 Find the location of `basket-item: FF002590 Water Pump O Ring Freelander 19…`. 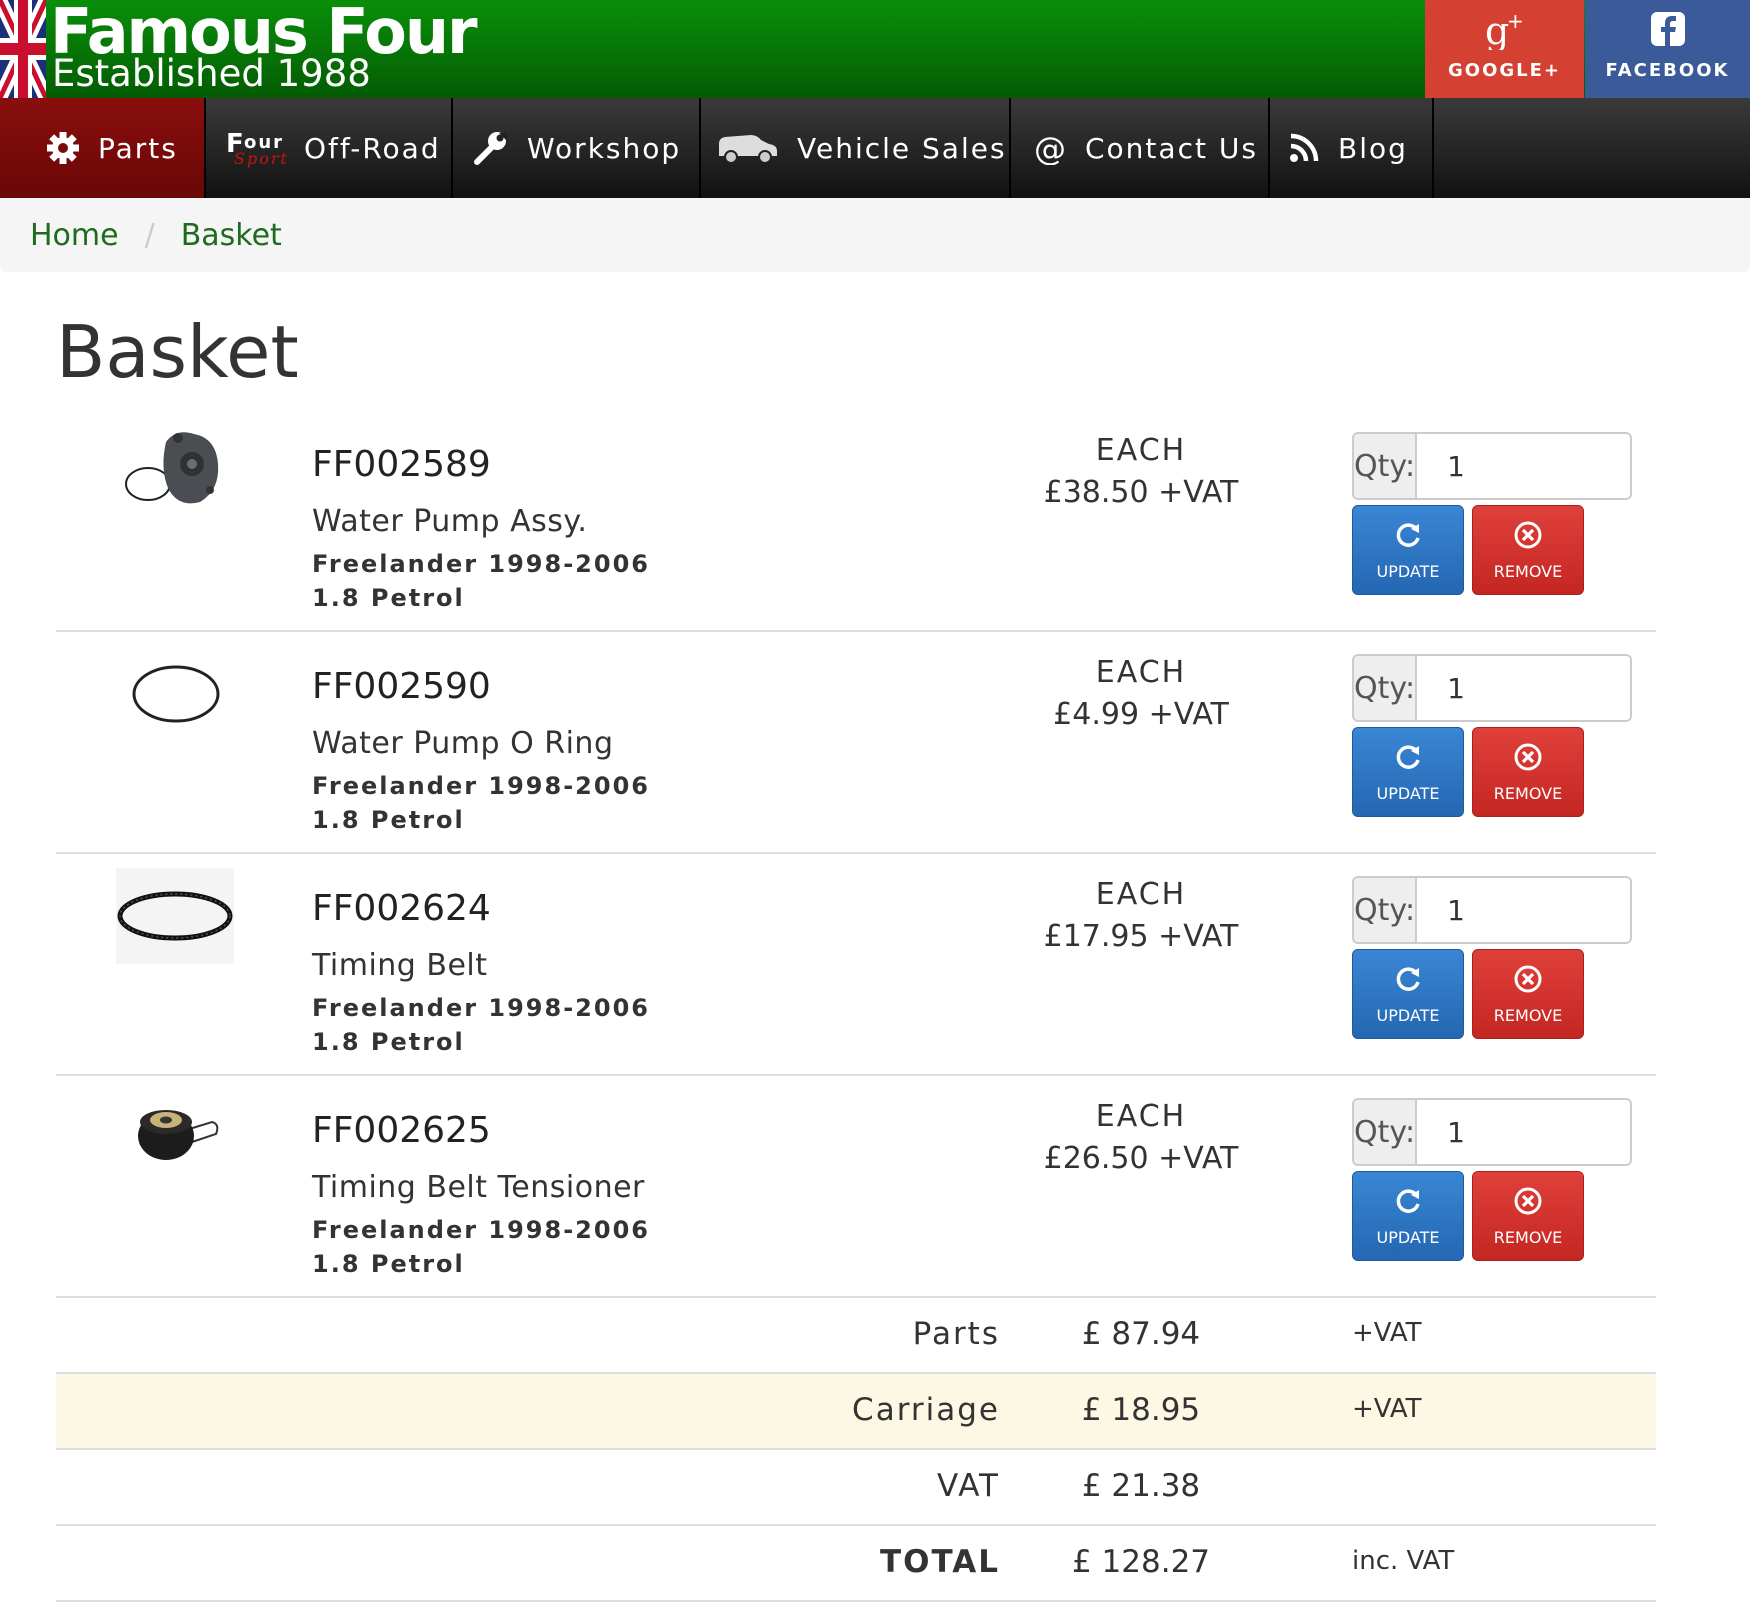

basket-item: FF002590 Water Pump O Ring Freelander 19… is located at coordinates (856, 743).